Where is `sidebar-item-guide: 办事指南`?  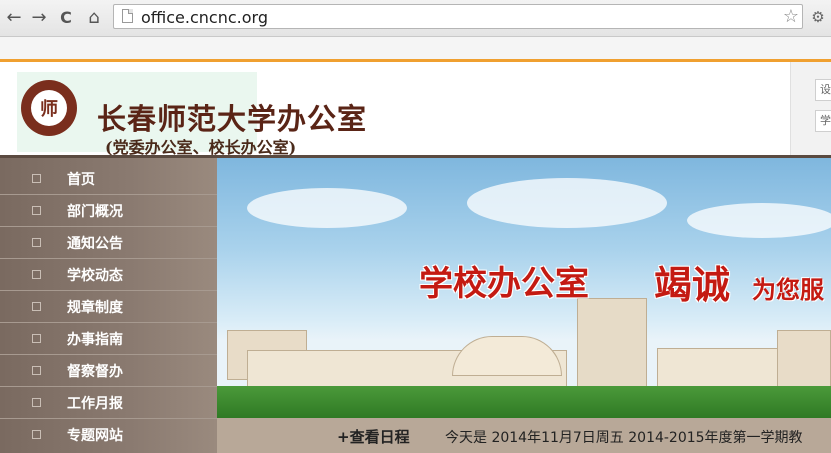
sidebar-item-guide: 办事指南 is located at coordinates (108, 339).